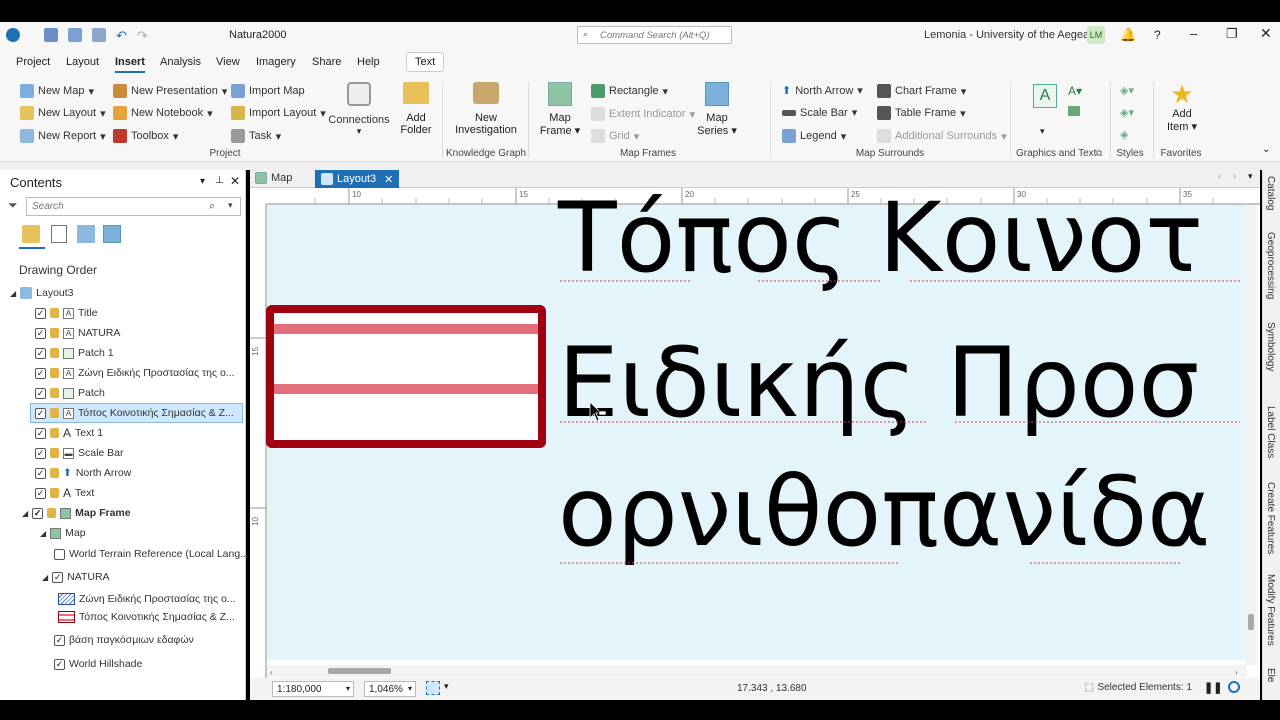  Describe the element at coordinates (219, 180) in the screenshot. I see `pin-icon: ⊥` at that location.